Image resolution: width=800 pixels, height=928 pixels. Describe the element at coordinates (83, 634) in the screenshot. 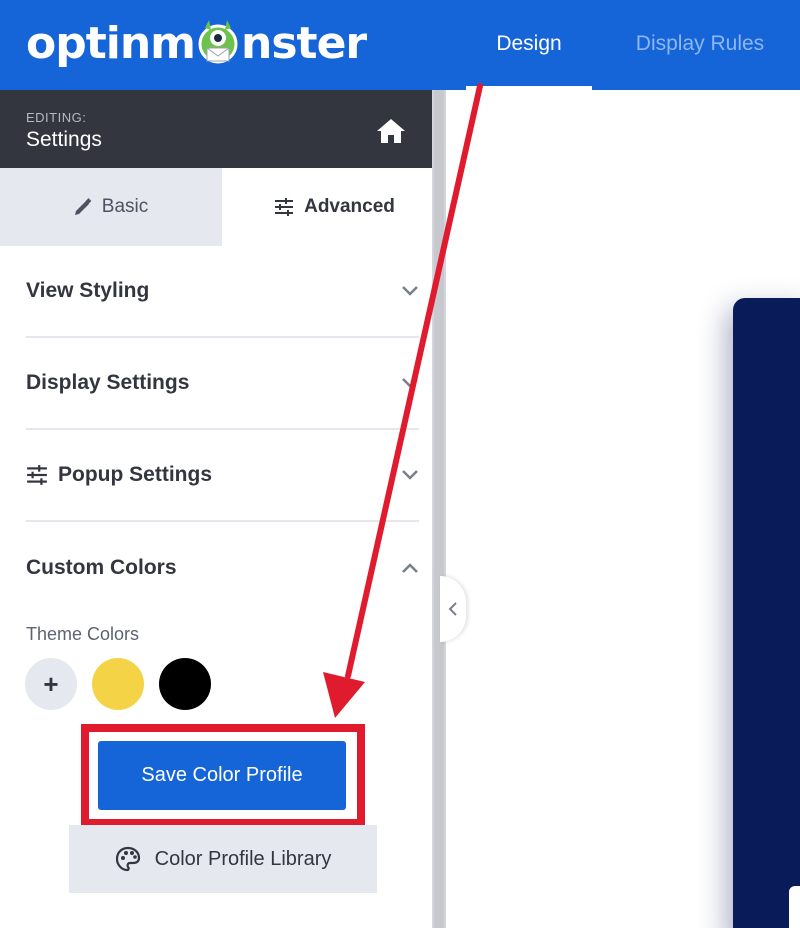

I see `theme-colors-label: Theme Colors` at that location.